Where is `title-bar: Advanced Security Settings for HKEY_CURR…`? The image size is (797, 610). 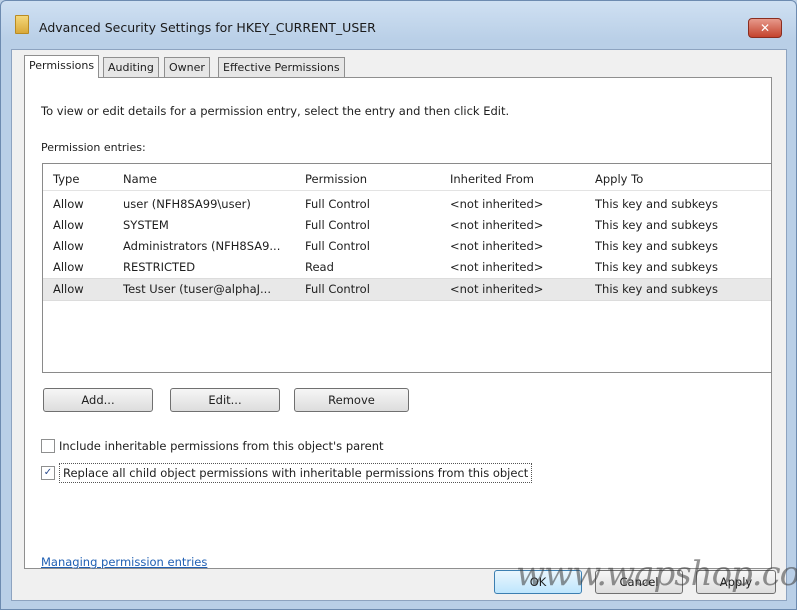
title-bar: Advanced Security Settings for HKEY_CURR… is located at coordinates (398, 21).